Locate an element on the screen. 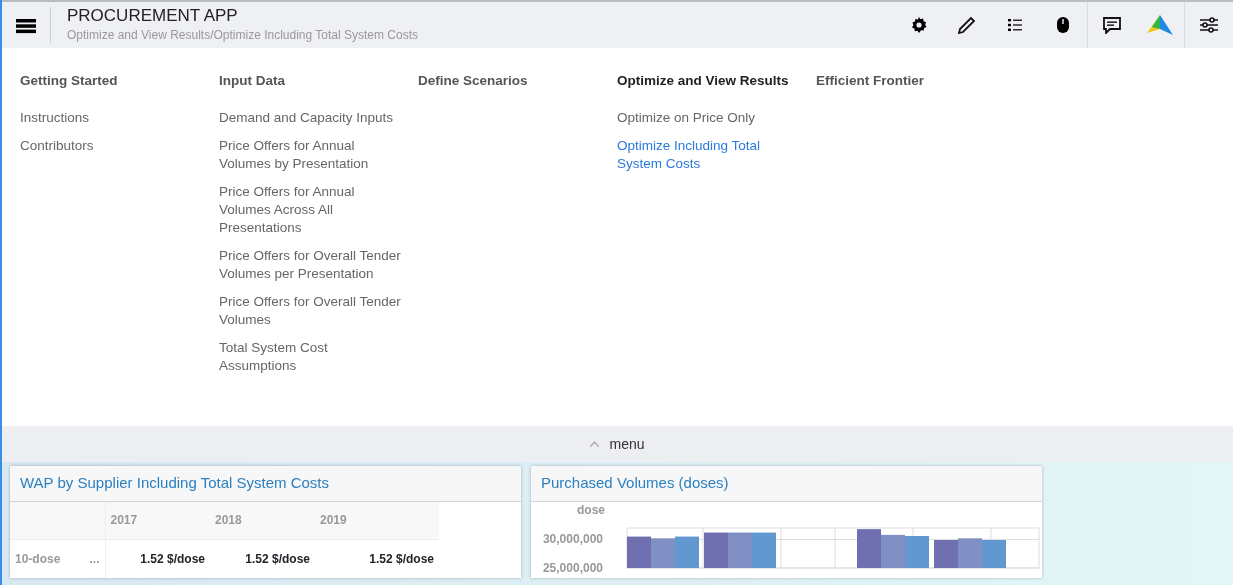 The height and width of the screenshot is (585, 1233). axis-label: dose is located at coordinates (591, 509).